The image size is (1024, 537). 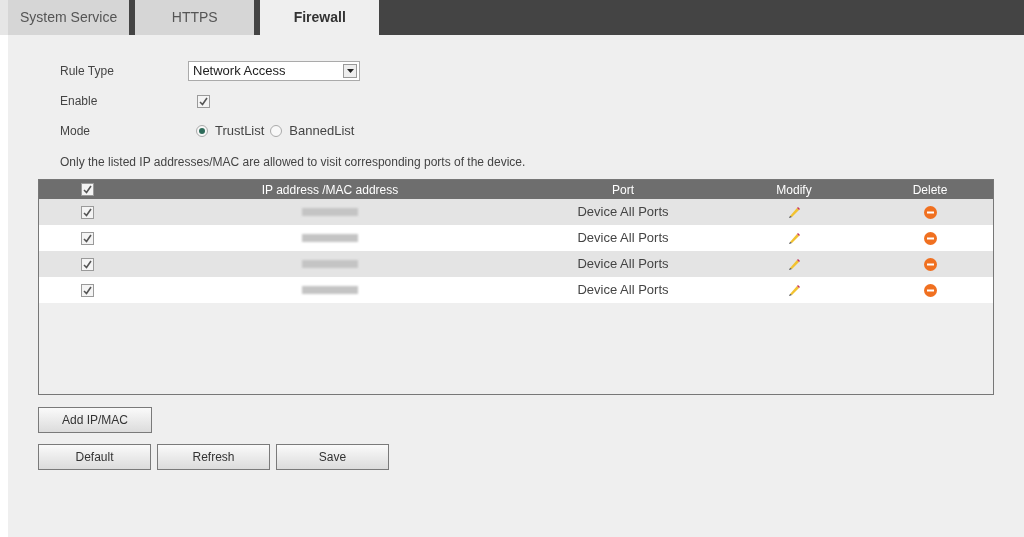 I want to click on column-header: Modify, so click(x=794, y=190).